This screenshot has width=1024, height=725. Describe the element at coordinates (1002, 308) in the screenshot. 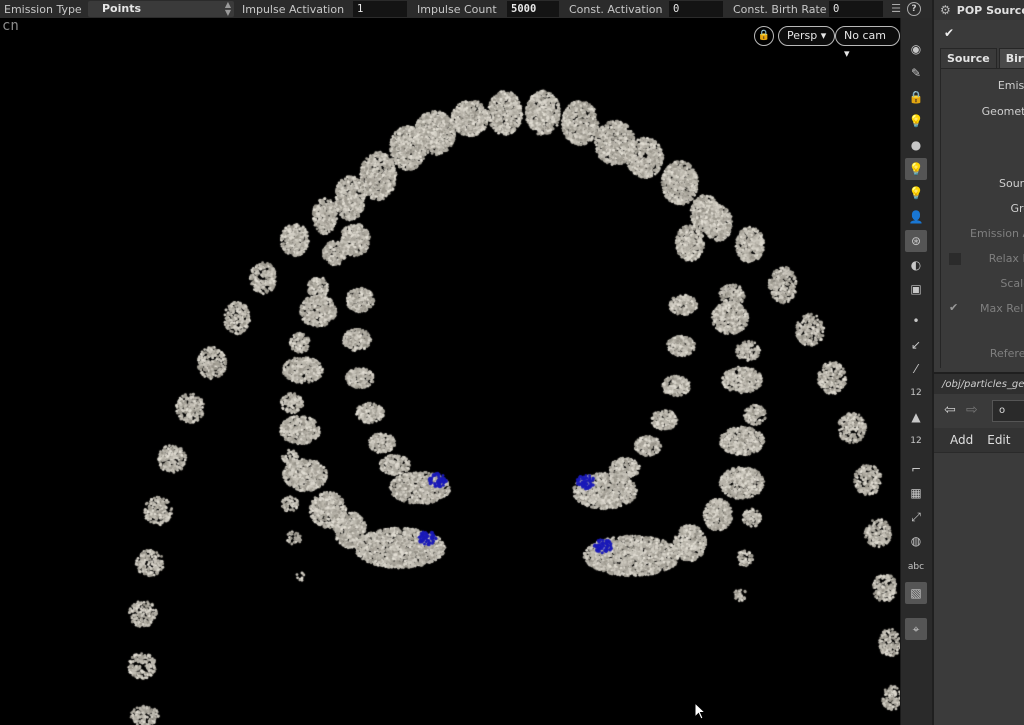

I see `param-max-relax: Max Rela` at that location.